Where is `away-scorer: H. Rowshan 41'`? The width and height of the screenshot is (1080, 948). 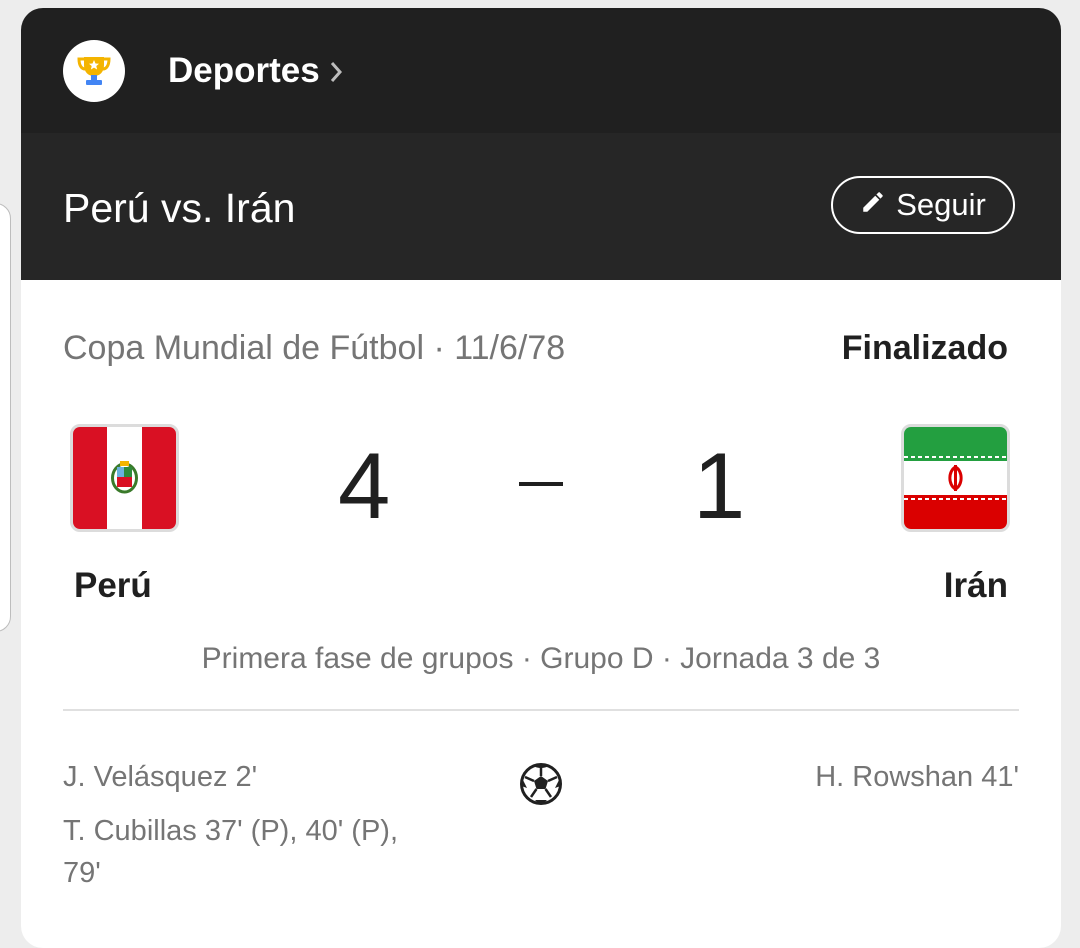
away-scorer: H. Rowshan 41' is located at coordinates (917, 777).